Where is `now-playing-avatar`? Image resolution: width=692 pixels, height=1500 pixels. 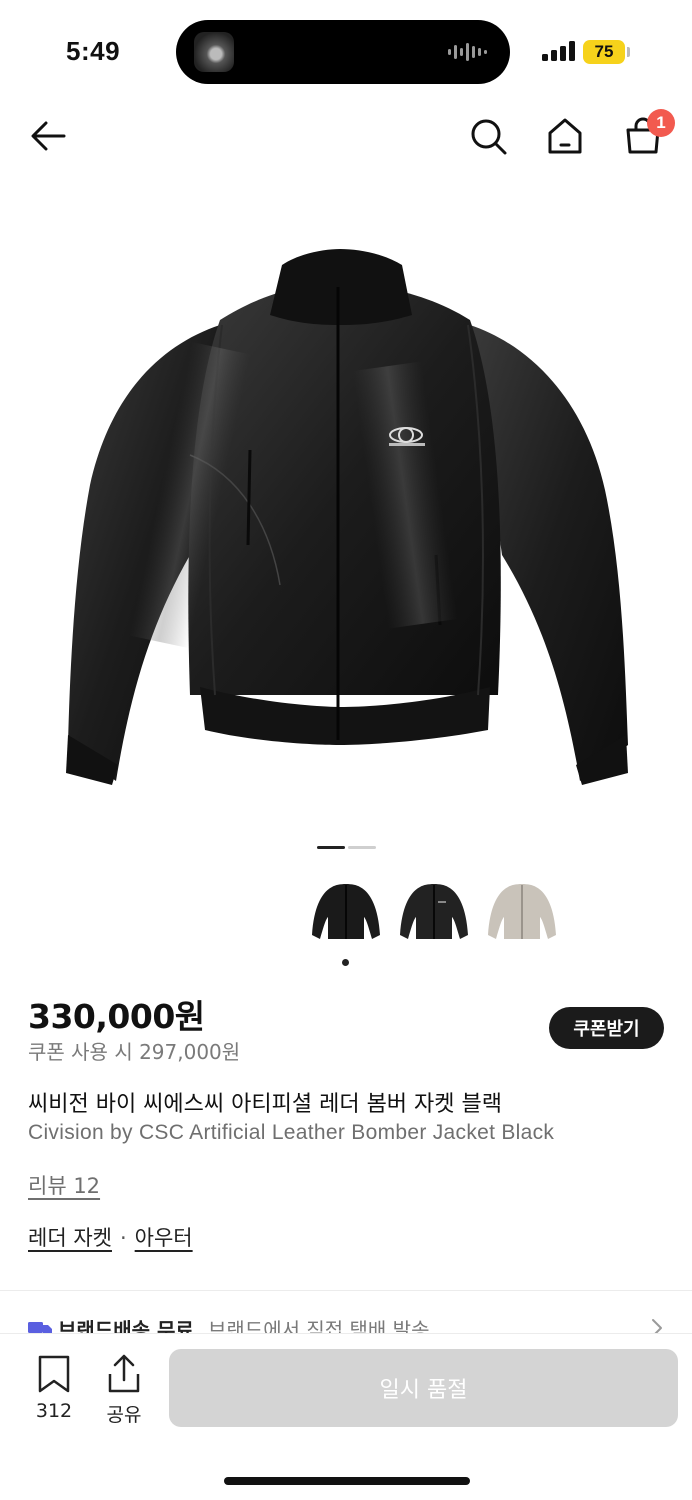
now-playing-avatar is located at coordinates (214, 52).